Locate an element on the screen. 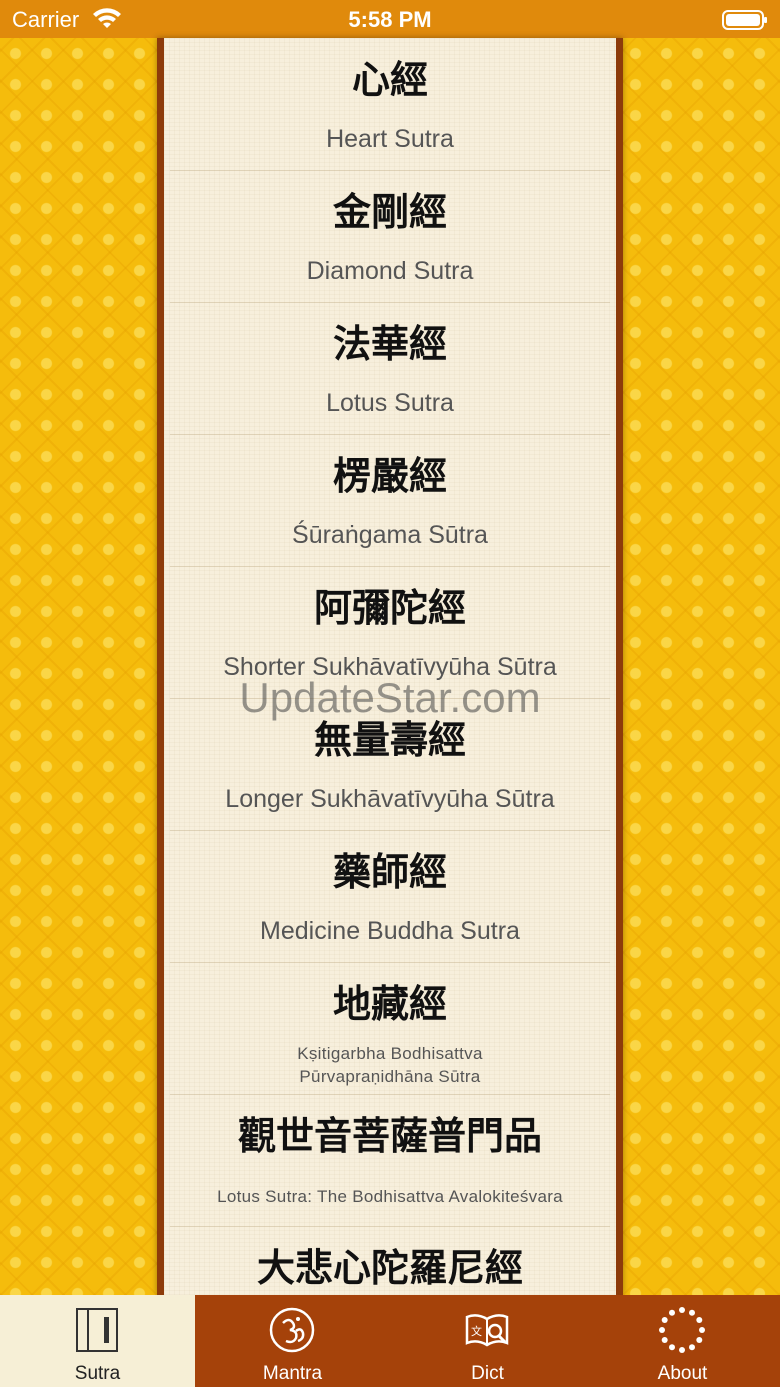  sutra-chinese-title: 心經 is located at coordinates (389, 79).